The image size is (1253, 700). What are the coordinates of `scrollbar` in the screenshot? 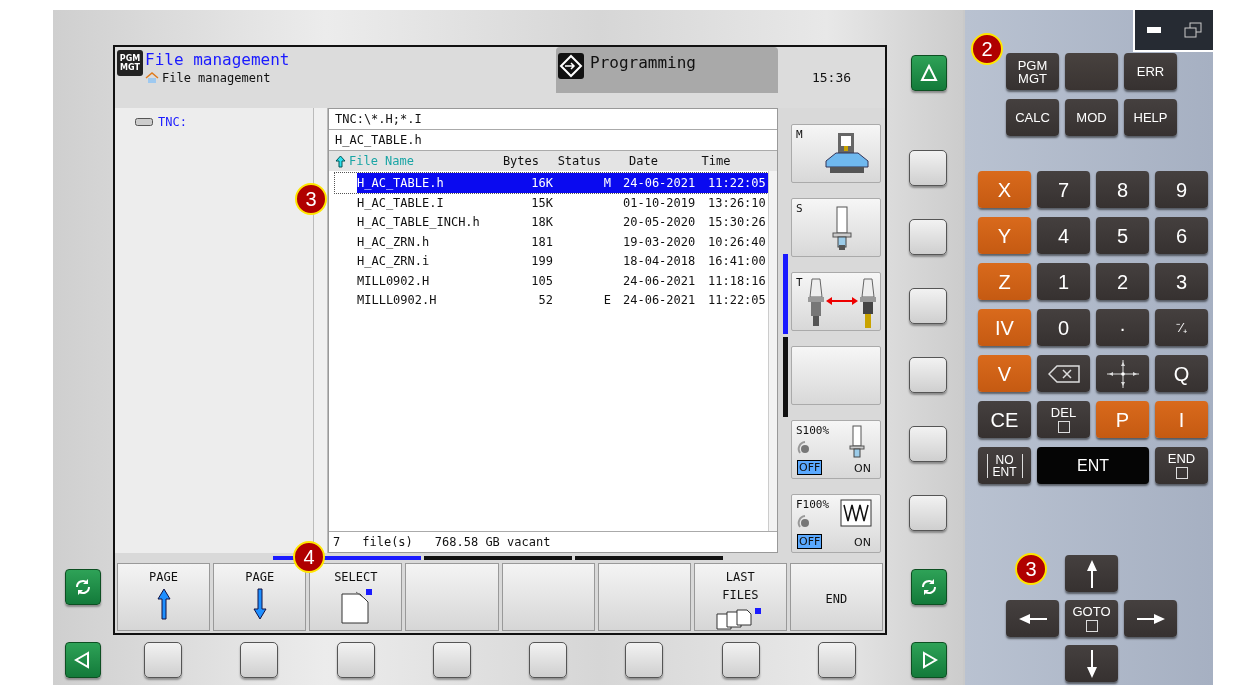 It's located at (772, 351).